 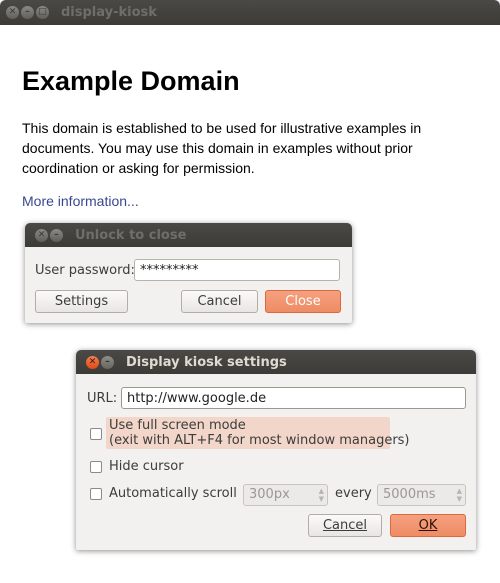 What do you see at coordinates (250, 12) in the screenshot?
I see `main-titlebar: ✕ – □ display-kiosk` at bounding box center [250, 12].